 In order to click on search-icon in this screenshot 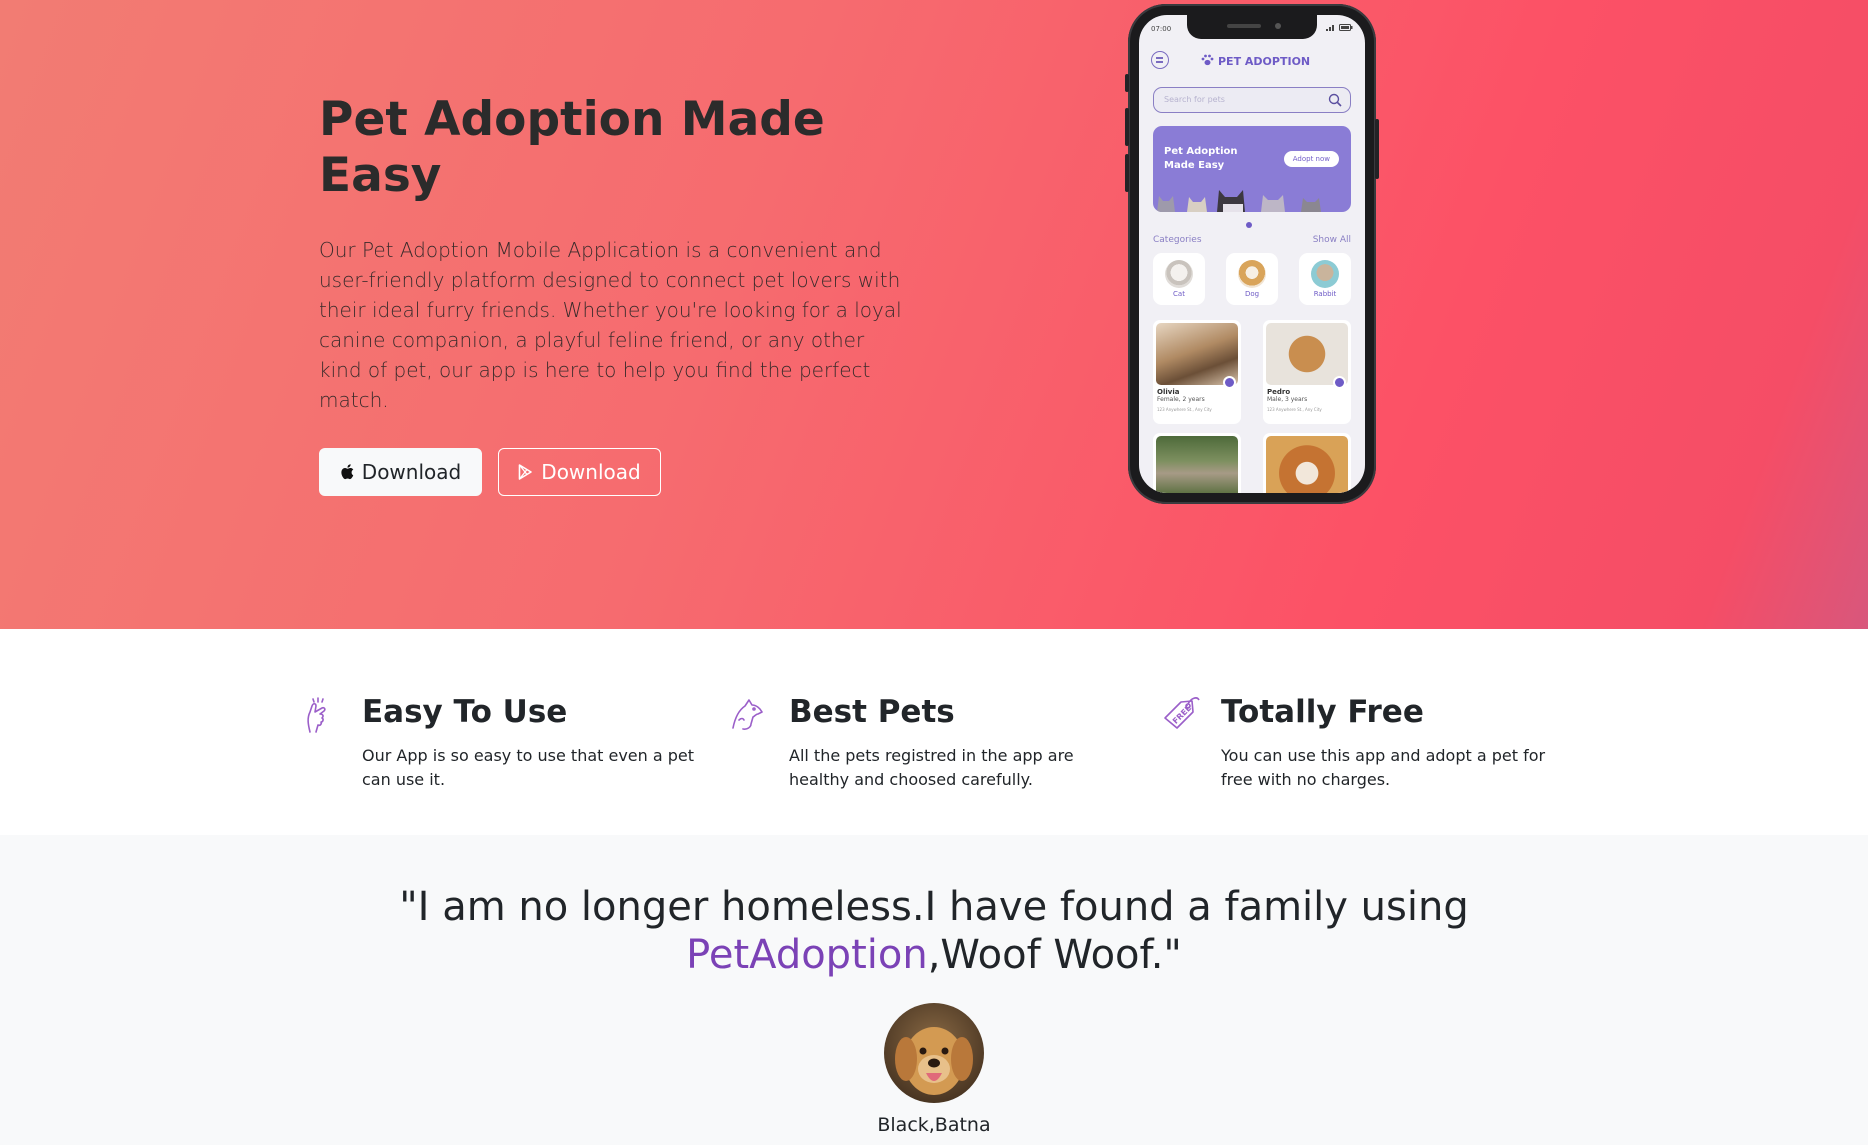, I will do `click(1335, 101)`.